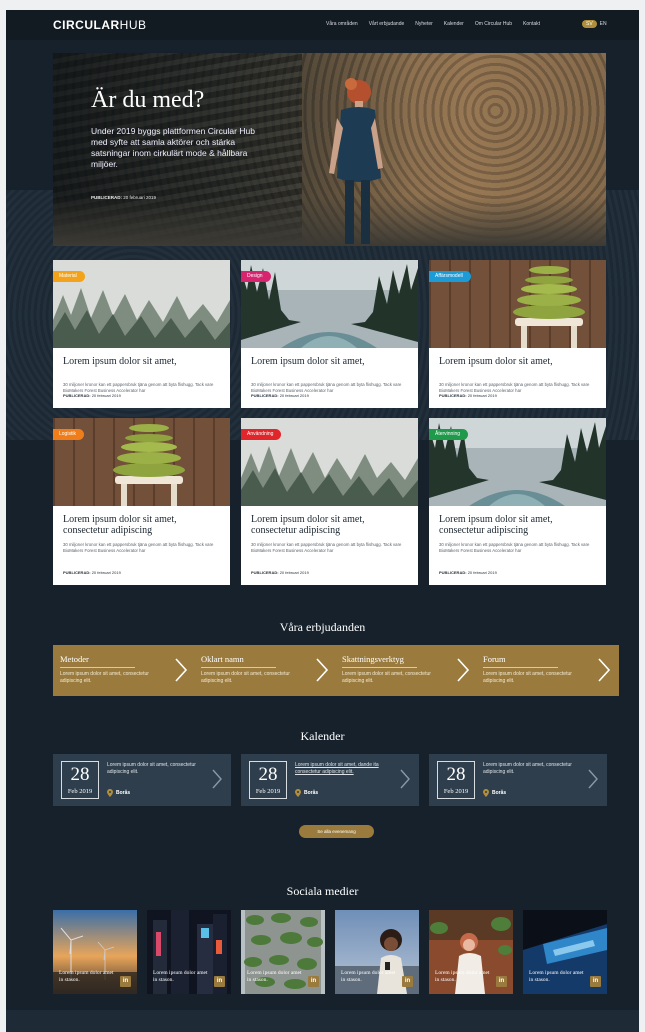 This screenshot has width=645, height=1032. I want to click on offering-title: Oklart namn, so click(222, 659).